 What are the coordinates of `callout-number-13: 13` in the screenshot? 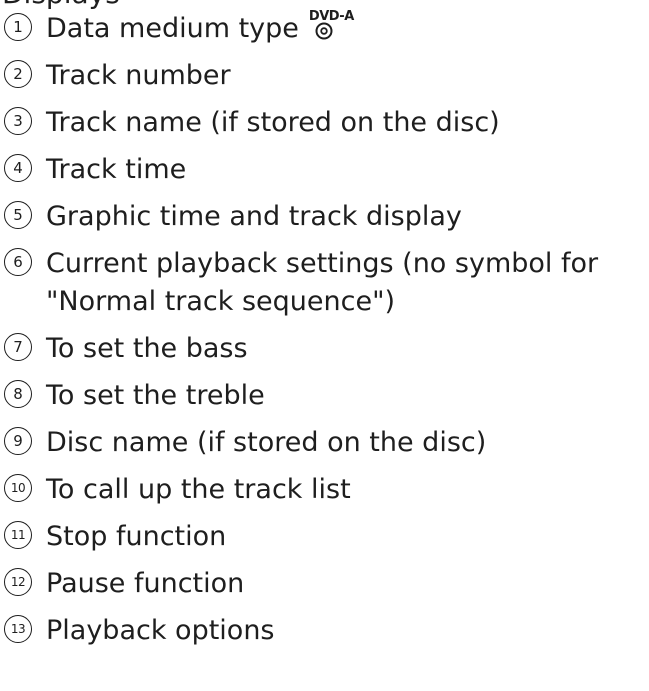 It's located at (18, 629).